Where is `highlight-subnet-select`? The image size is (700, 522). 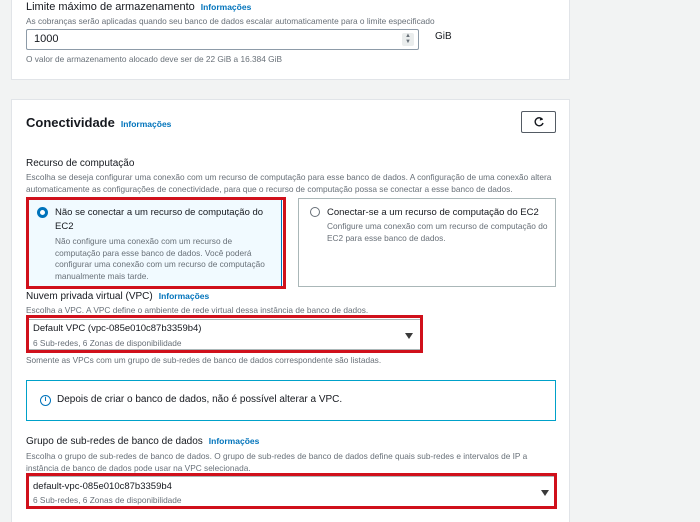 highlight-subnet-select is located at coordinates (291, 491).